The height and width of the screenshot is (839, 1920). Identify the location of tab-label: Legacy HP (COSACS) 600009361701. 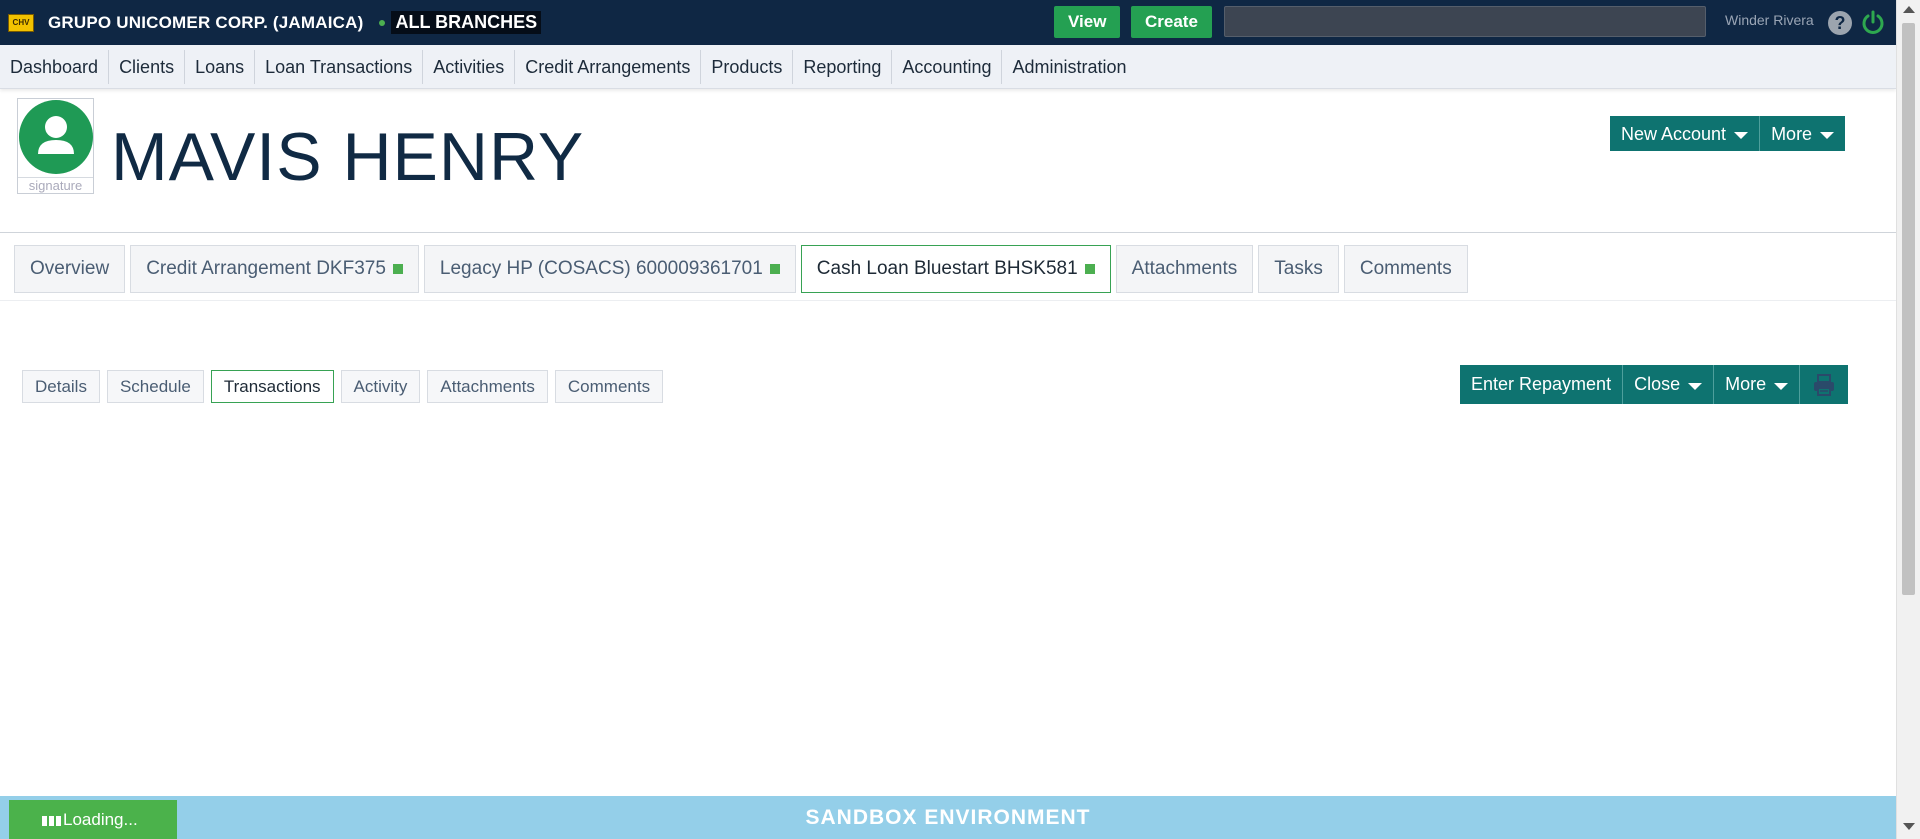
(601, 268).